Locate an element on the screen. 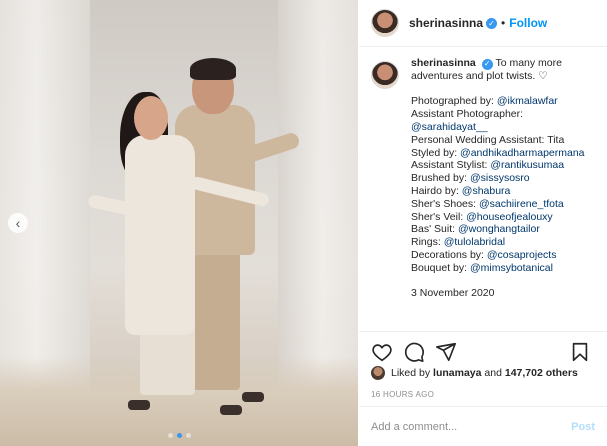 This screenshot has height=446, width=607. credit-label: Decorations by: is located at coordinates (449, 255).